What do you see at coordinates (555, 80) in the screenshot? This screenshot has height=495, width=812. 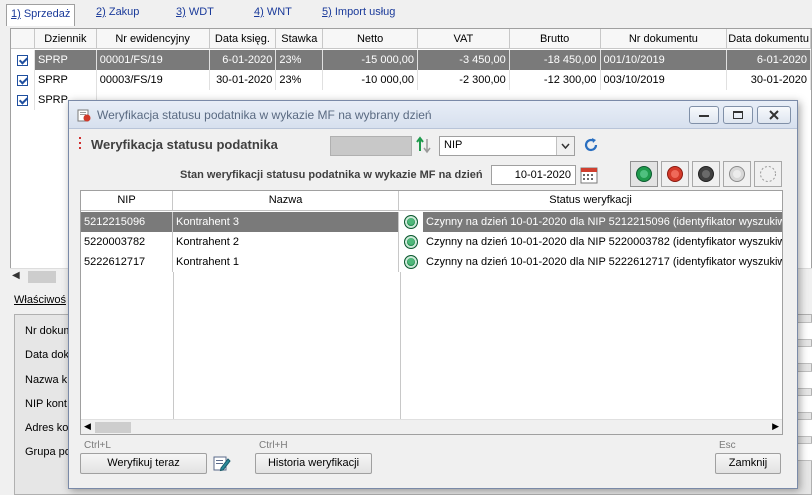 I see `cell-brutto: -12 300,00` at bounding box center [555, 80].